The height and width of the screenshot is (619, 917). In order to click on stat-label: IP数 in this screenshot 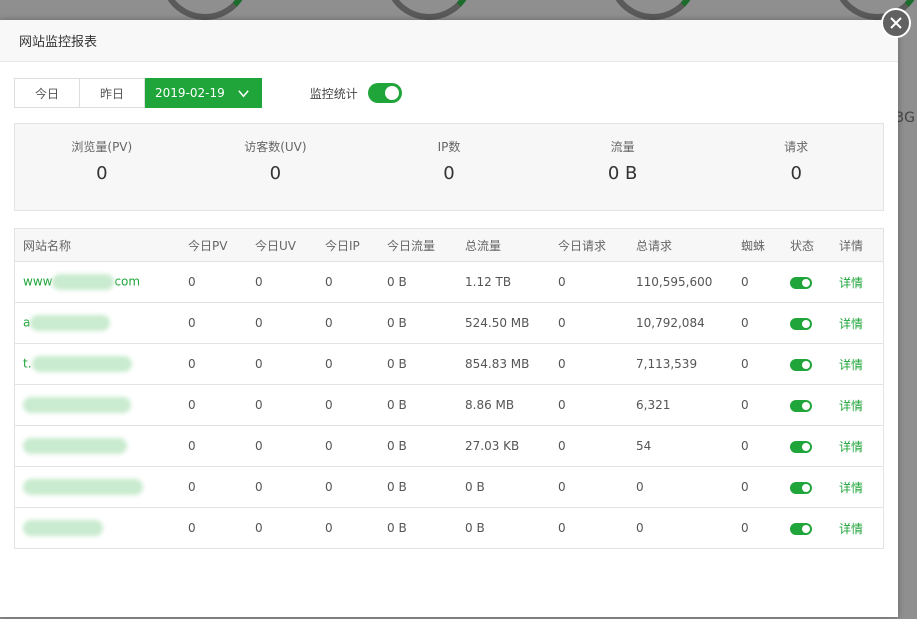, I will do `click(449, 147)`.